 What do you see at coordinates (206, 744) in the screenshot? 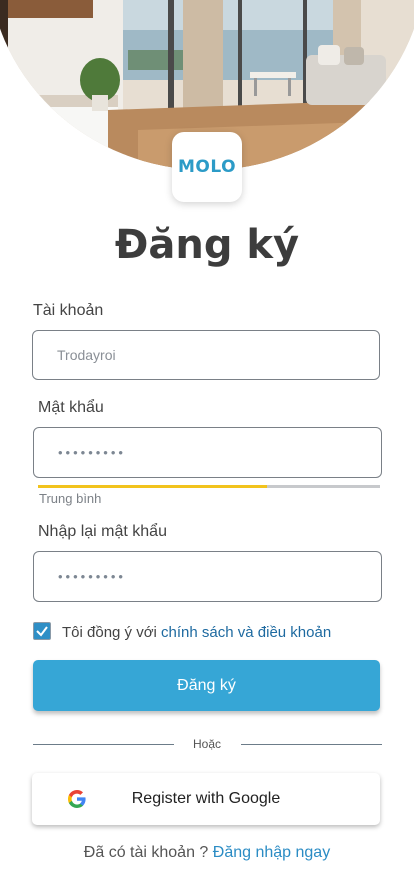
I see `or-text: Hoặc` at bounding box center [206, 744].